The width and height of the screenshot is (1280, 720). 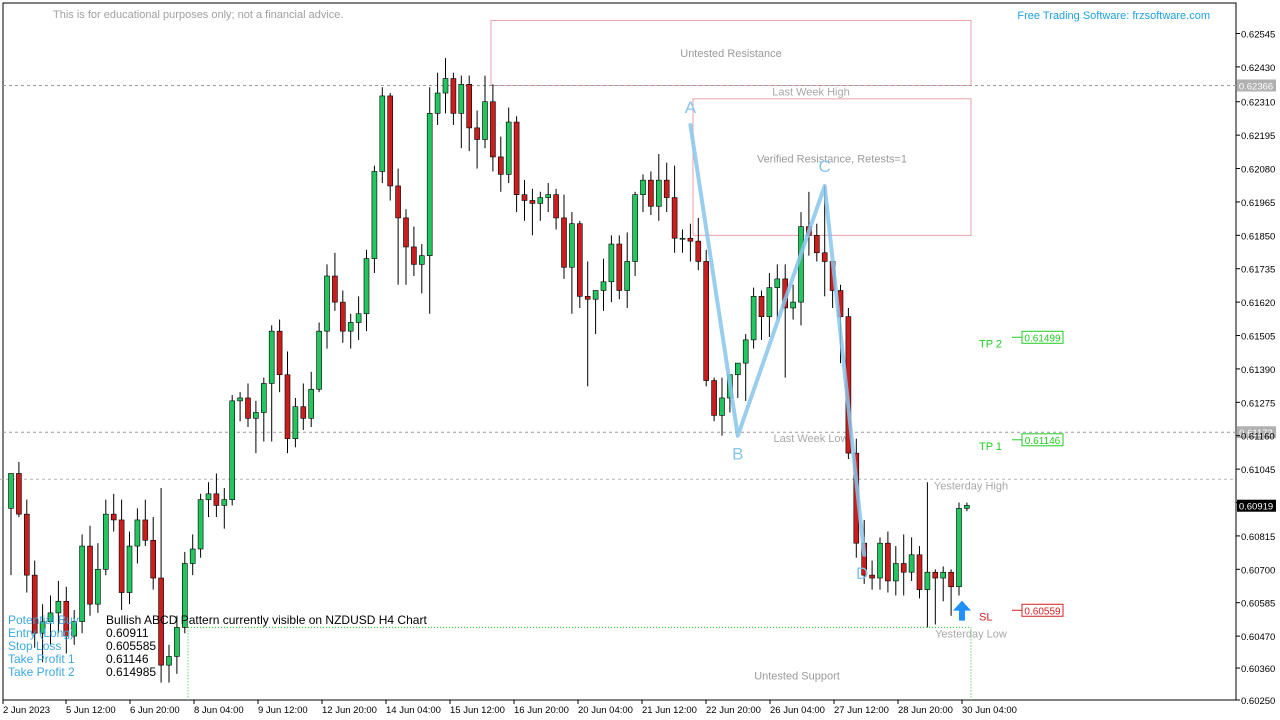 What do you see at coordinates (691, 107) in the screenshot?
I see `abcd-point-a: A` at bounding box center [691, 107].